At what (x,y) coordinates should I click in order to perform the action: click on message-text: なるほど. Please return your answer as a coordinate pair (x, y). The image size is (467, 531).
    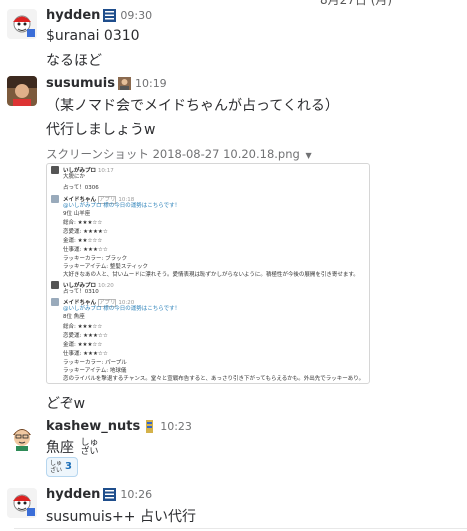
    Looking at the image, I should click on (74, 61).